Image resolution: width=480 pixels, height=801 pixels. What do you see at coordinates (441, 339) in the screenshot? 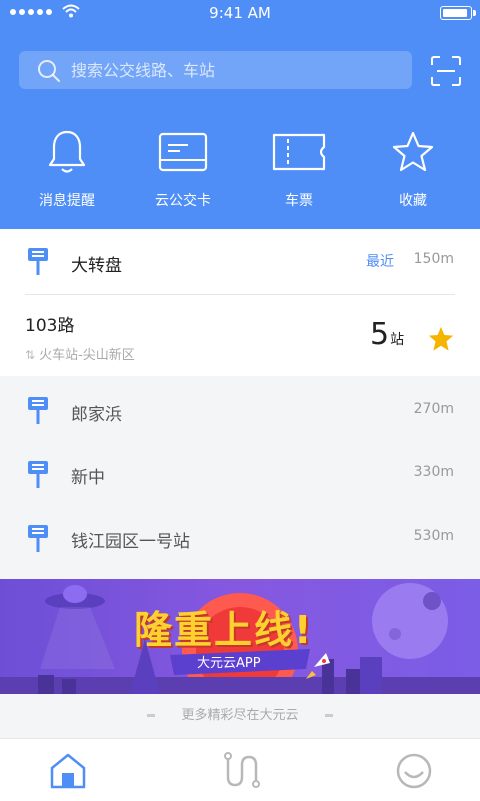
I see `favorite-star-icon` at bounding box center [441, 339].